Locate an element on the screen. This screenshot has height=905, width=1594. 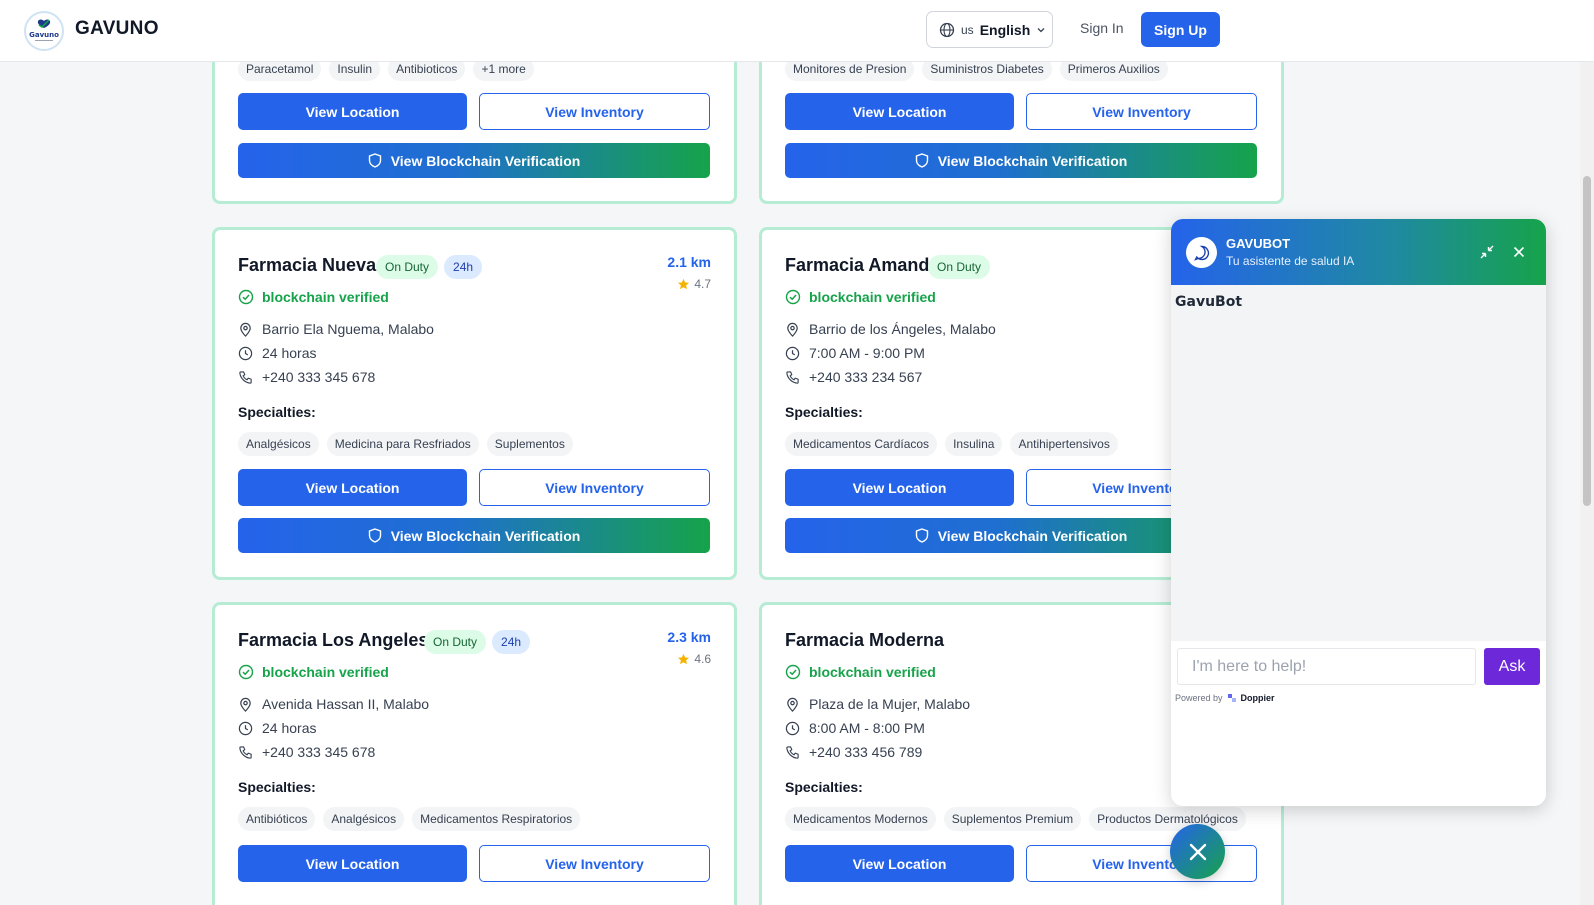
doppier-logo-icon is located at coordinates (1231, 698).